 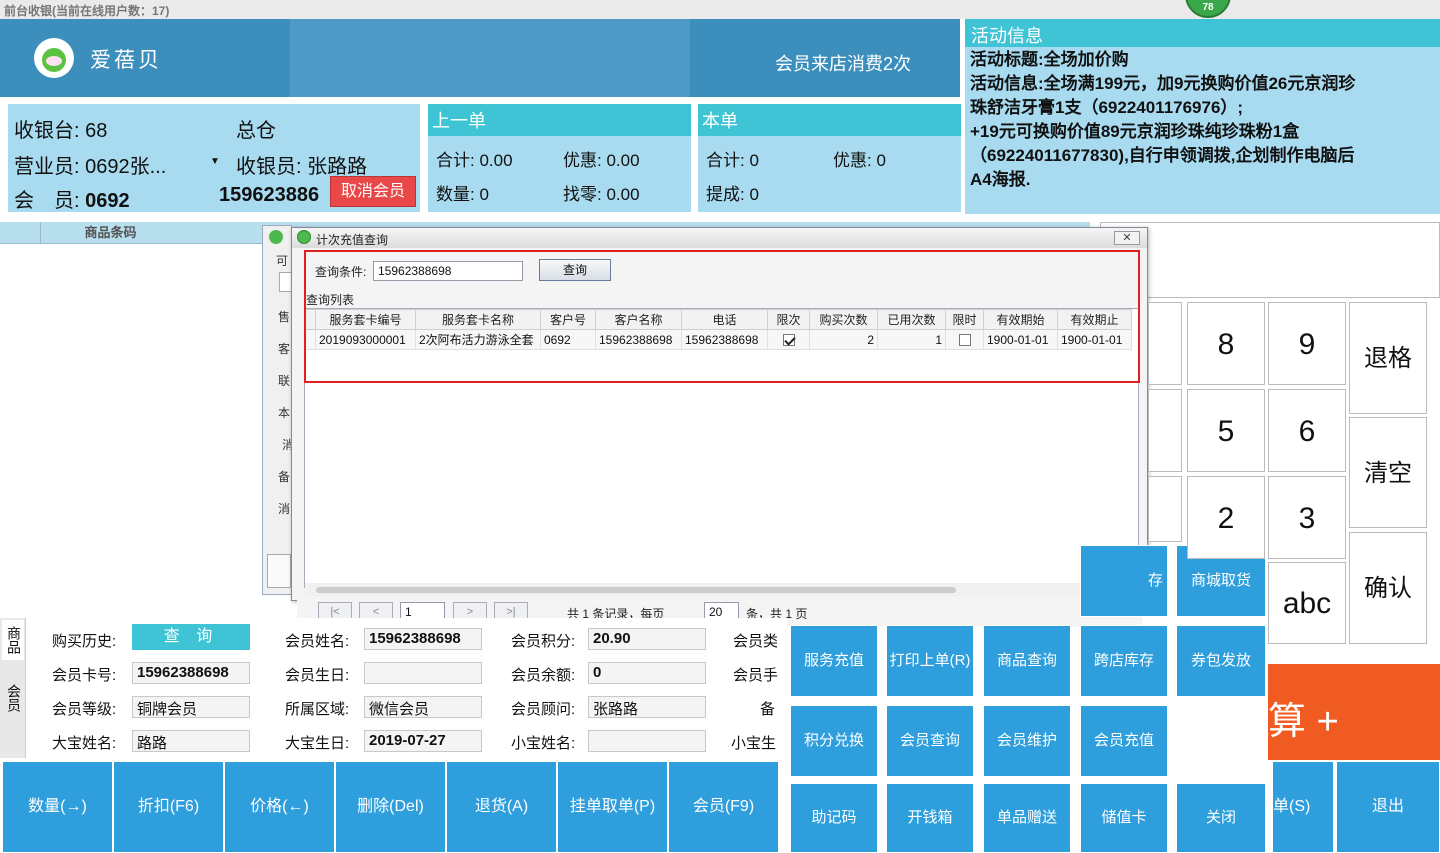 I want to click on clear-key: 清空, so click(x=1388, y=472).